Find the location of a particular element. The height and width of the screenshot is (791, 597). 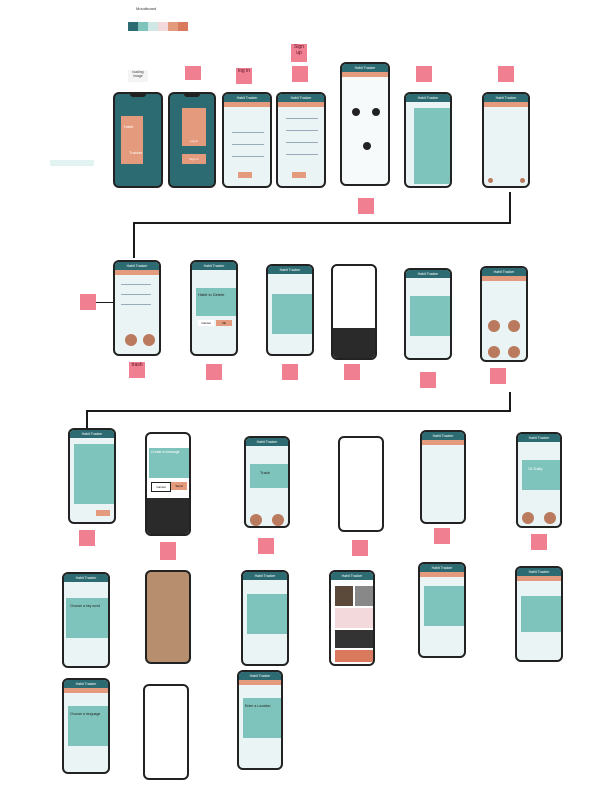

menu-screen: Habit Tracker is located at coordinates (428, 140).